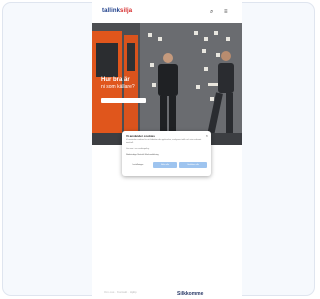  Describe the element at coordinates (226, 12) in the screenshot. I see `hamburger-menu-icon: ≡` at that location.